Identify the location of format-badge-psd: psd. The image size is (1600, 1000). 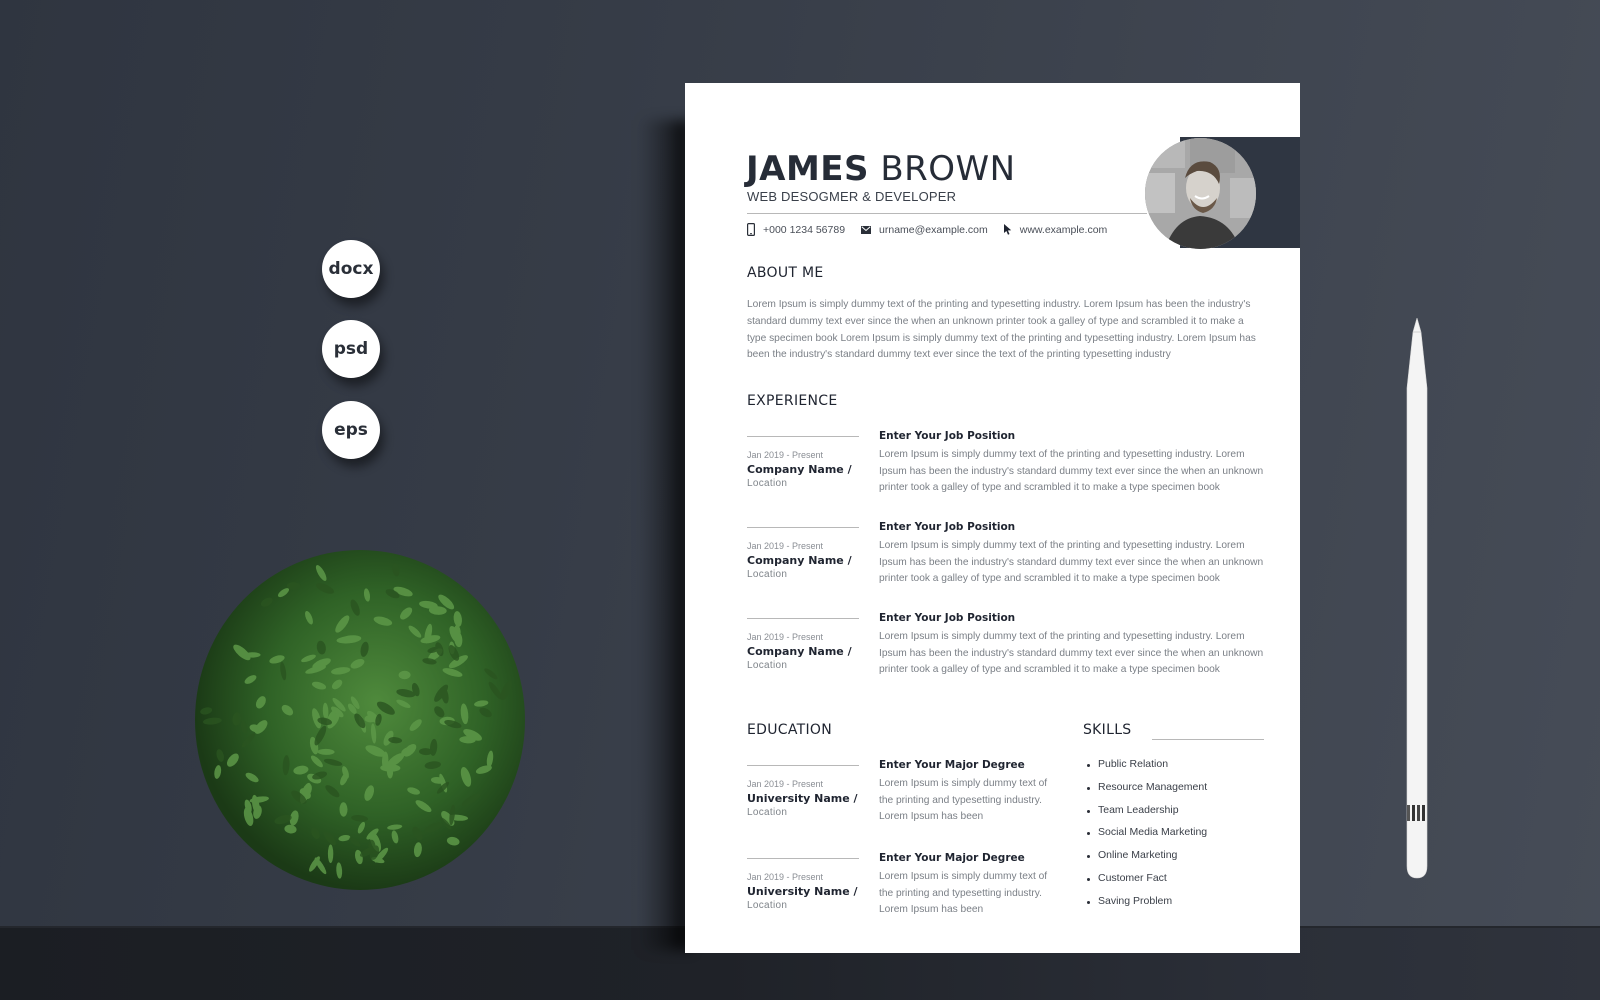
(351, 349).